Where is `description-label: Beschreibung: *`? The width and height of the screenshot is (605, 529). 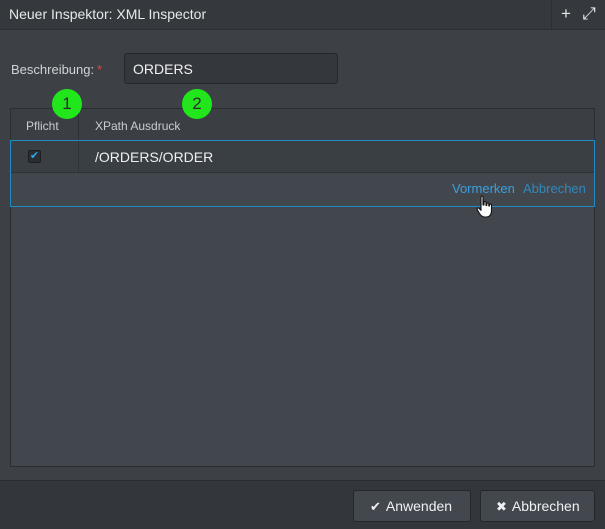 description-label: Beschreibung: * is located at coordinates (57, 69).